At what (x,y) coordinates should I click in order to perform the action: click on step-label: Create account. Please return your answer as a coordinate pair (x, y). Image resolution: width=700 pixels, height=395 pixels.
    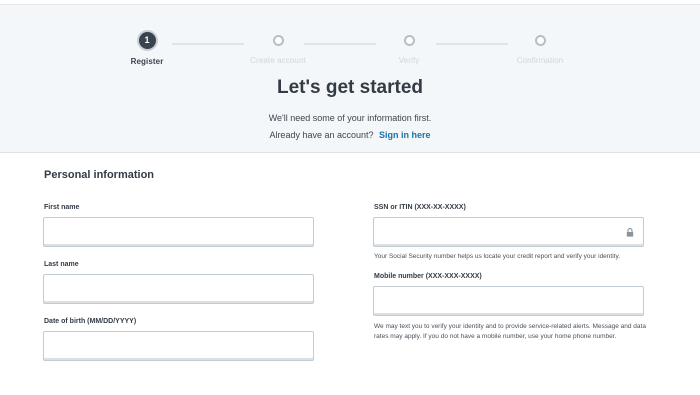
    Looking at the image, I should click on (278, 60).